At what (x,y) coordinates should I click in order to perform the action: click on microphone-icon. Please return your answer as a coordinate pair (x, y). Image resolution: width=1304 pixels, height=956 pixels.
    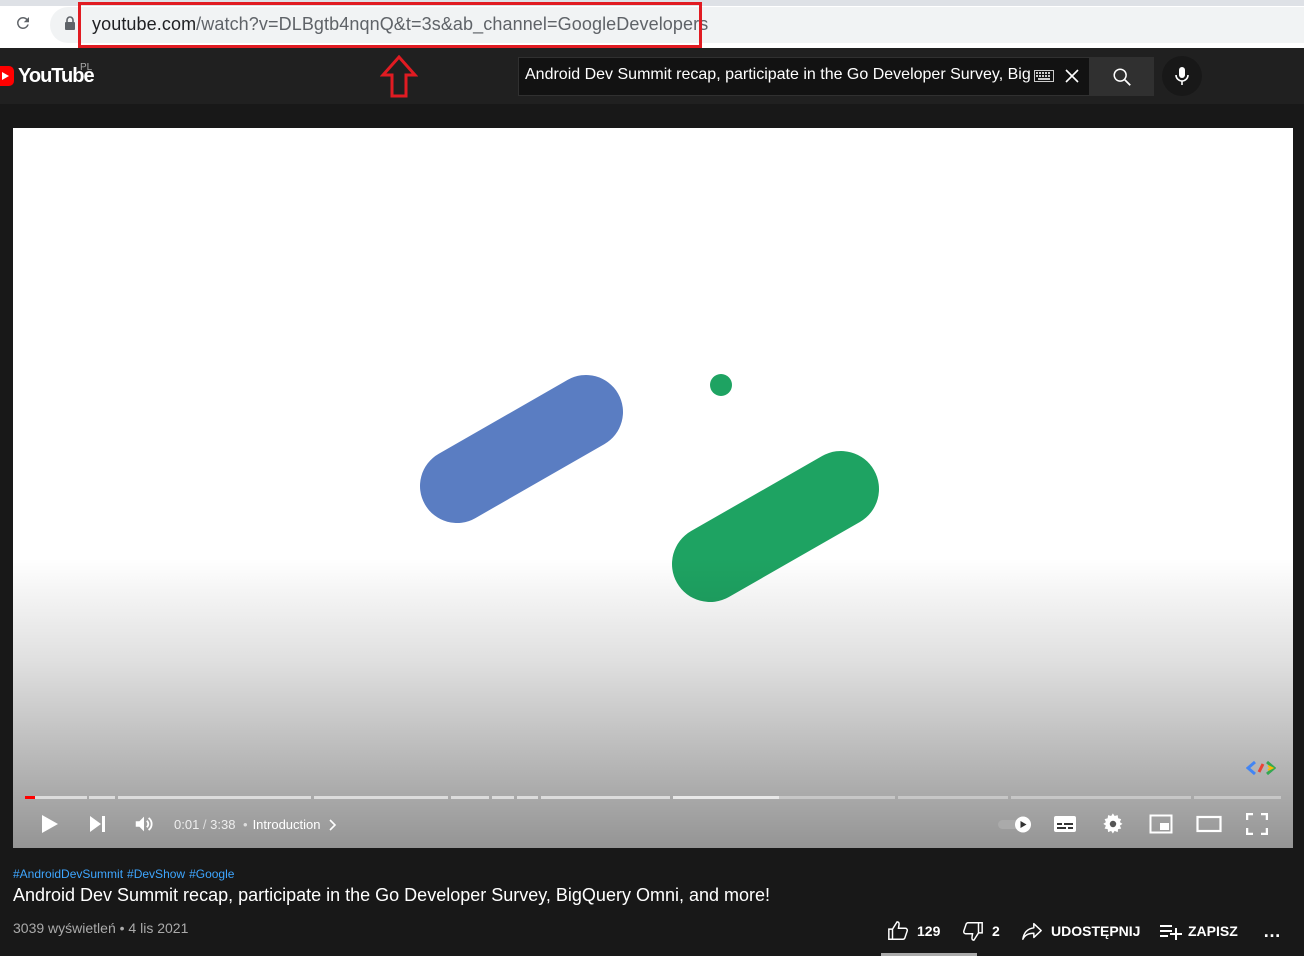
    Looking at the image, I should click on (1182, 76).